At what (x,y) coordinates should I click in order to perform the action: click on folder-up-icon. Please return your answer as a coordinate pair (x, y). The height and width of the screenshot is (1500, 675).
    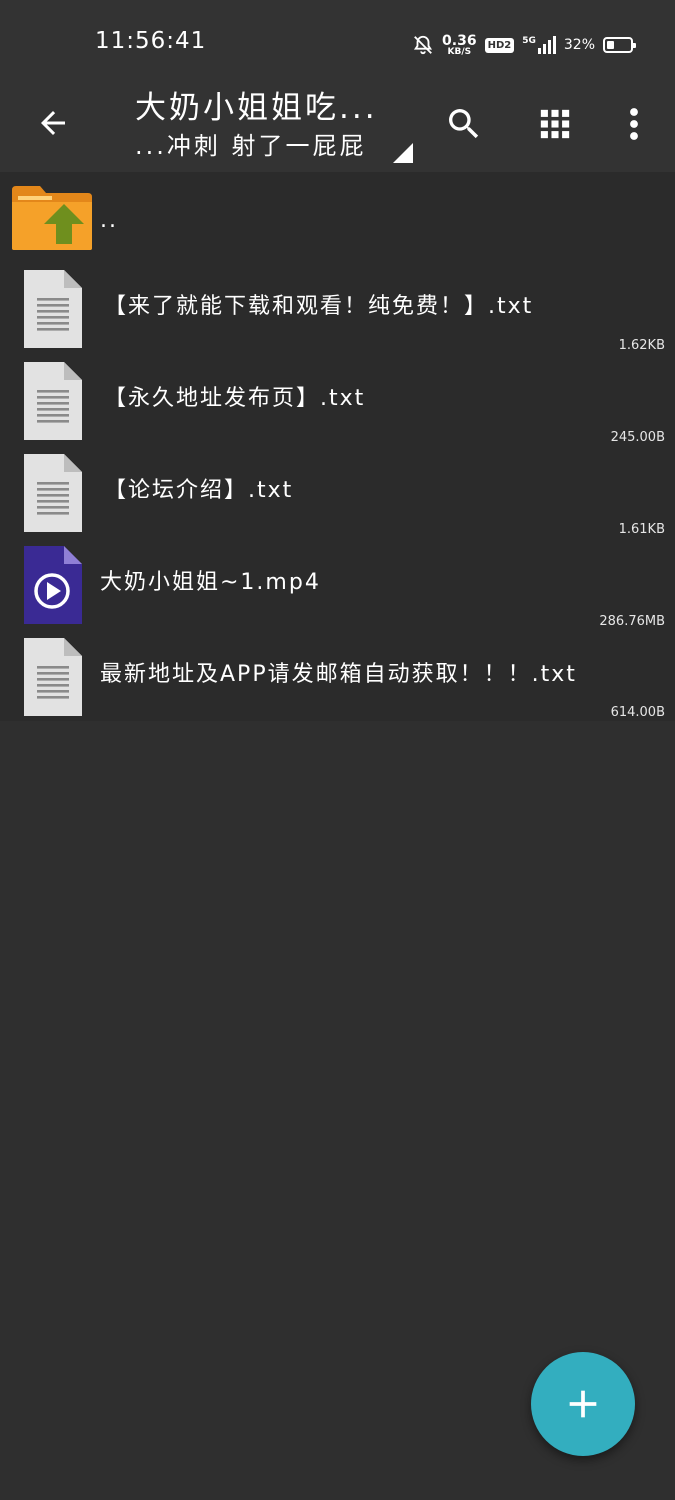
    Looking at the image, I should click on (52, 218).